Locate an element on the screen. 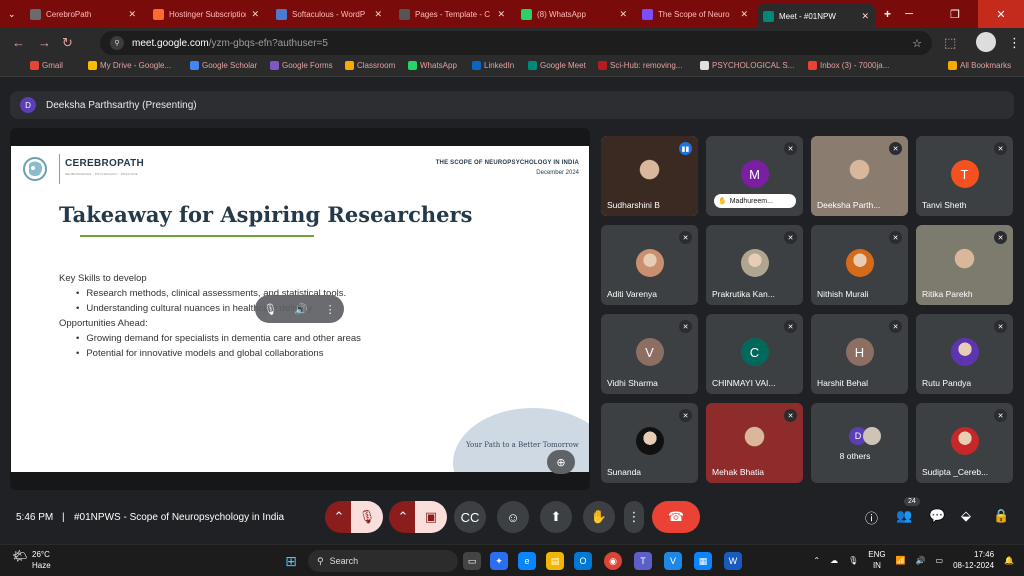  browser-tab: Hostinger Subscription ✕ is located at coordinates (206, 14).